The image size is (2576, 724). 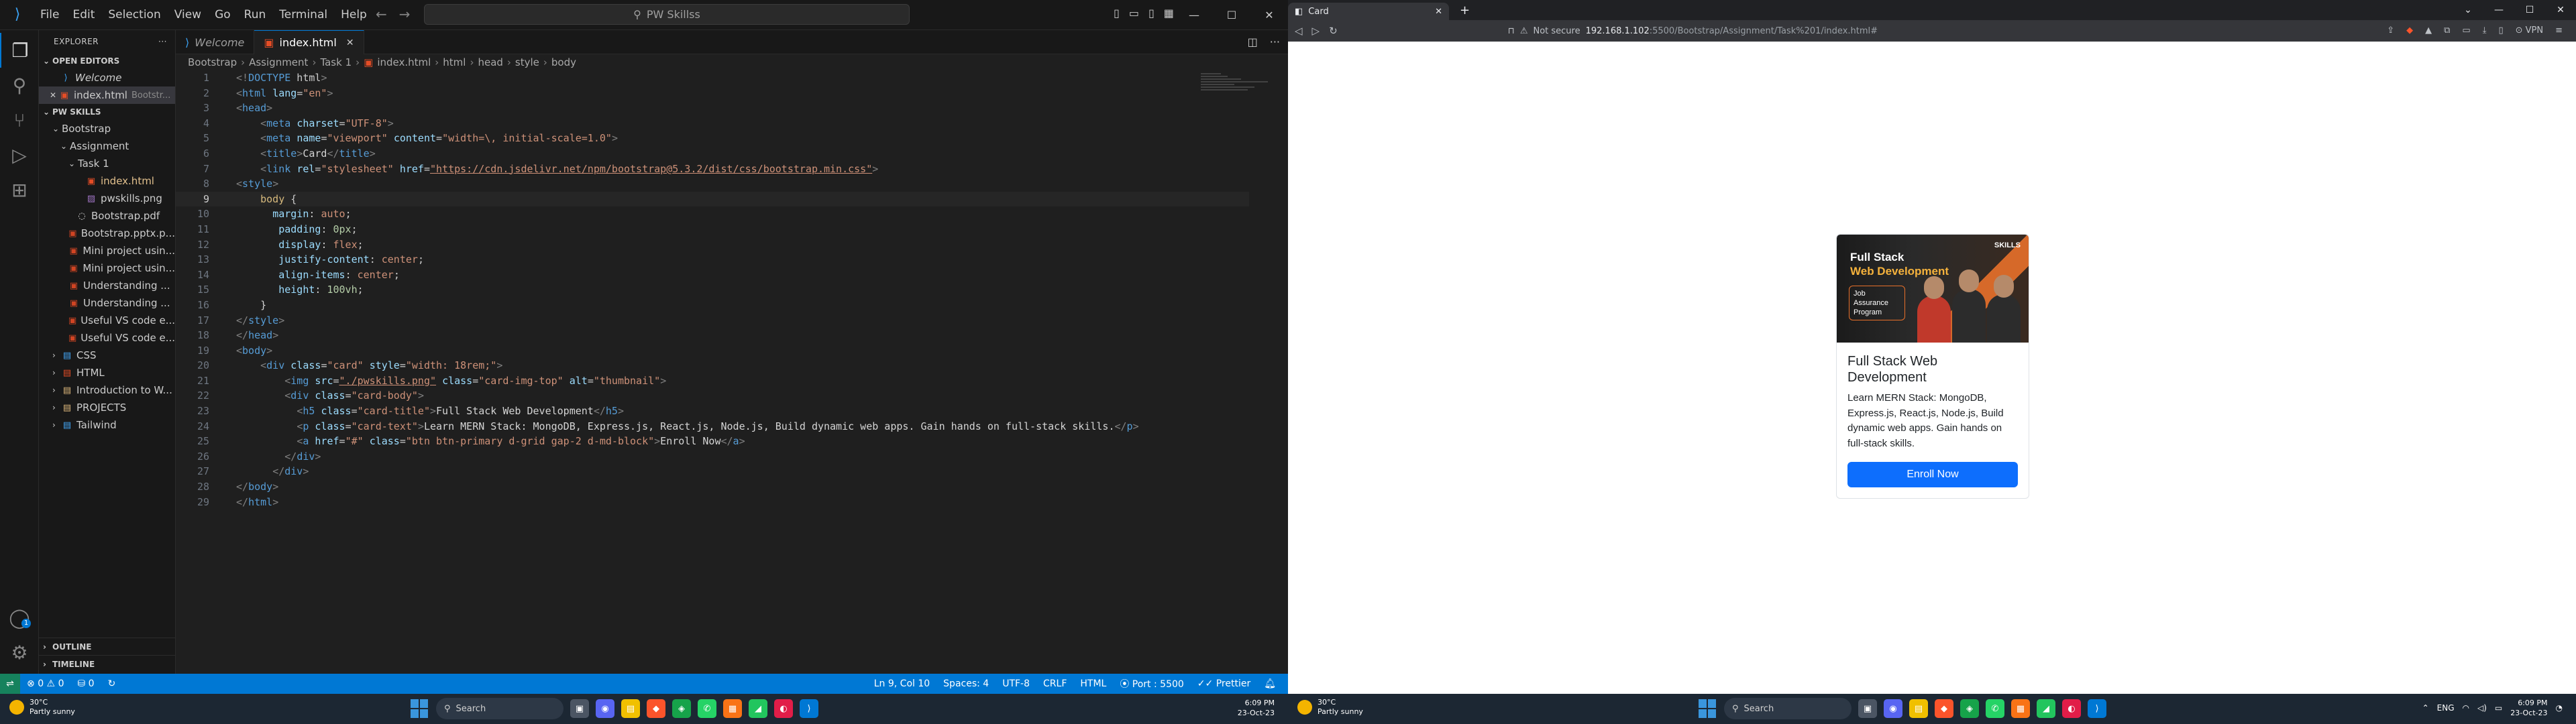 What do you see at coordinates (107, 77) in the screenshot?
I see `open-editor-welcome: ⟩ Welcome` at bounding box center [107, 77].